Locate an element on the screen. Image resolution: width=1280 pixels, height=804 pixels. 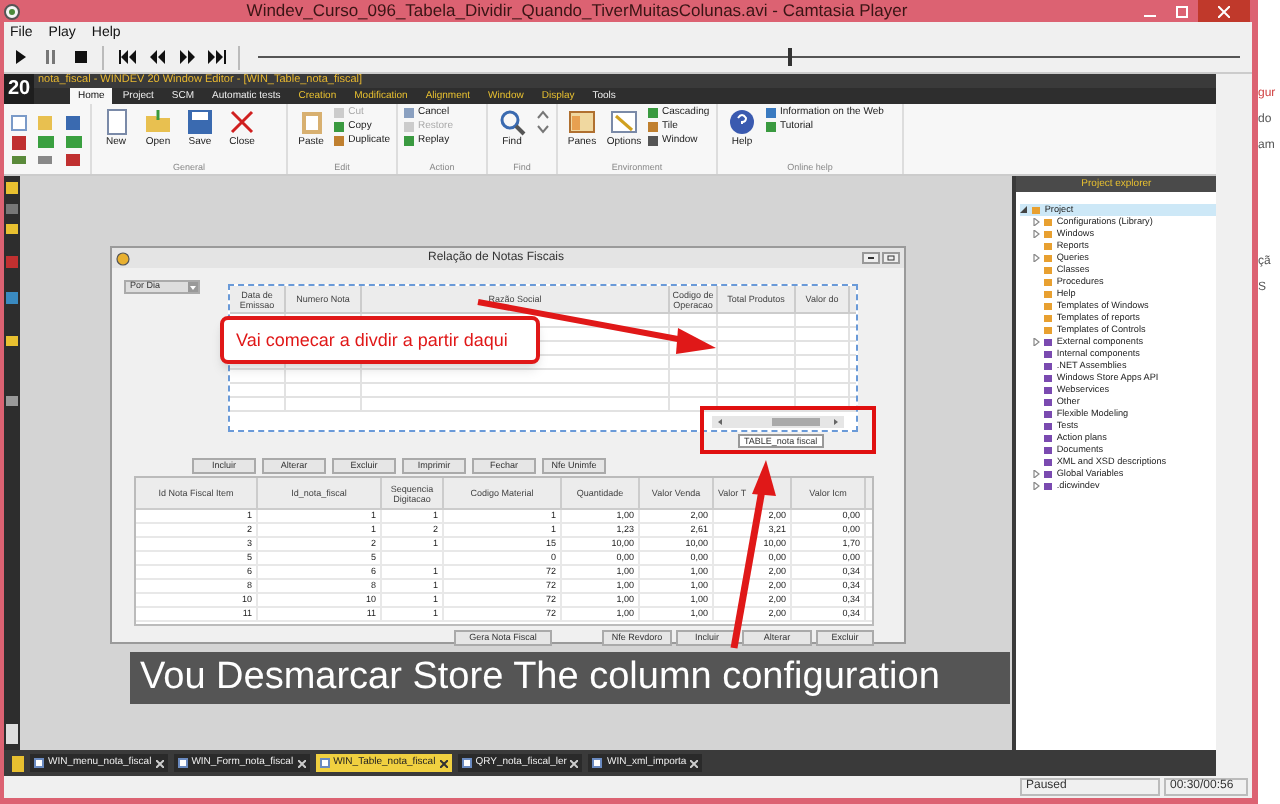
dropdown-arrow-icon is located at coordinates (193, 287).